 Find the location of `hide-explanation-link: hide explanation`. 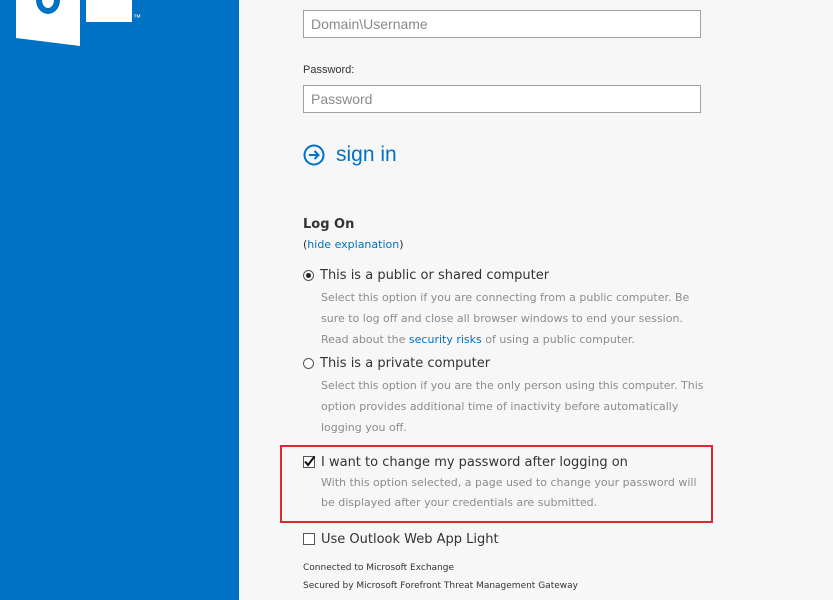

hide-explanation-link: hide explanation is located at coordinates (353, 244).